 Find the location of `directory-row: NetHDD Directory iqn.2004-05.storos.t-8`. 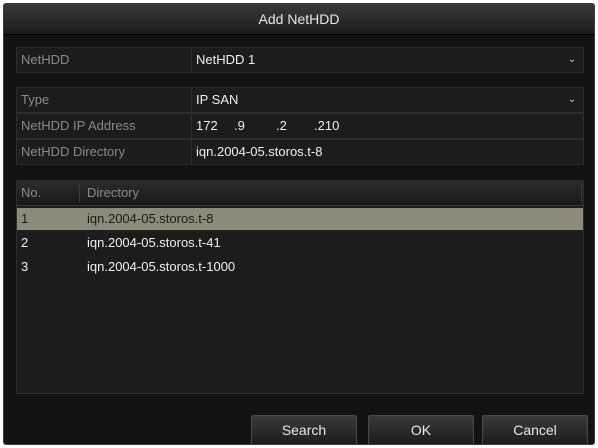

directory-row: NetHDD Directory iqn.2004-05.storos.t-8 is located at coordinates (300, 152).